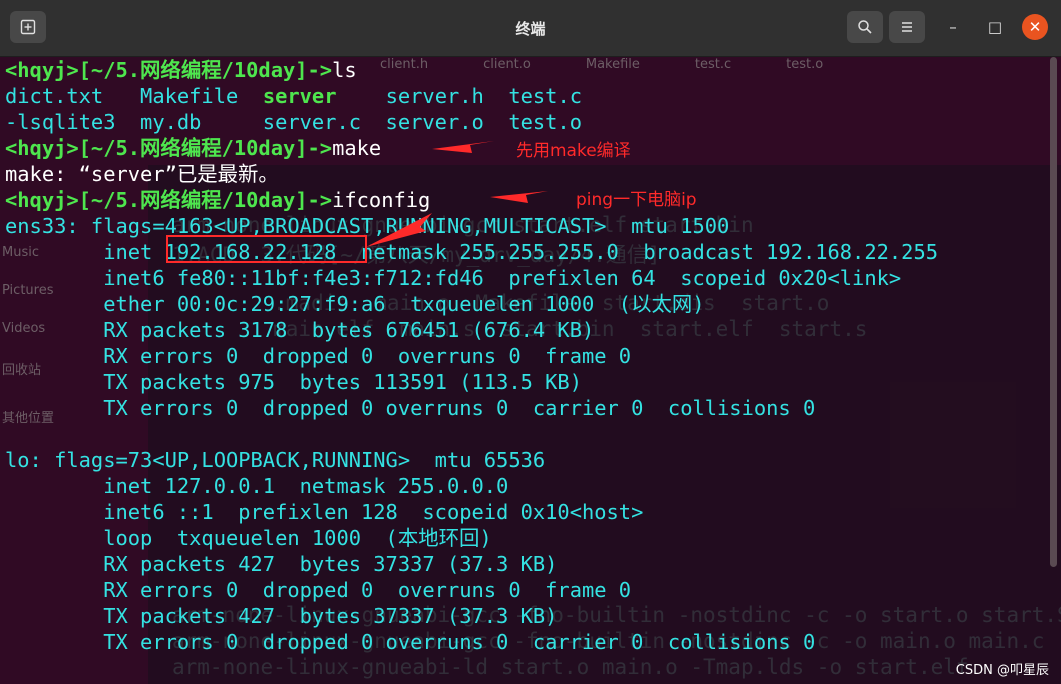 The image size is (1061, 684). I want to click on hamburger-menu-icon, so click(907, 27).